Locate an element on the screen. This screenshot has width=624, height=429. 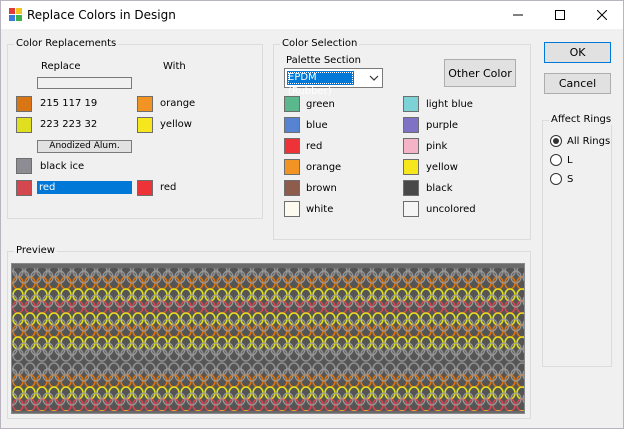
maximize-icon is located at coordinates (560, 15).